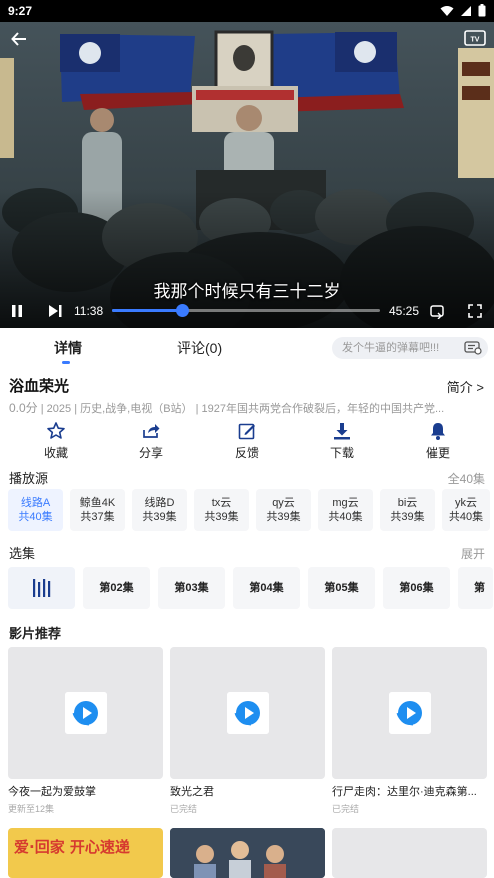 This screenshot has width=494, height=878. What do you see at coordinates (473, 553) in the screenshot?
I see `episodes-expand: 展开` at bounding box center [473, 553].